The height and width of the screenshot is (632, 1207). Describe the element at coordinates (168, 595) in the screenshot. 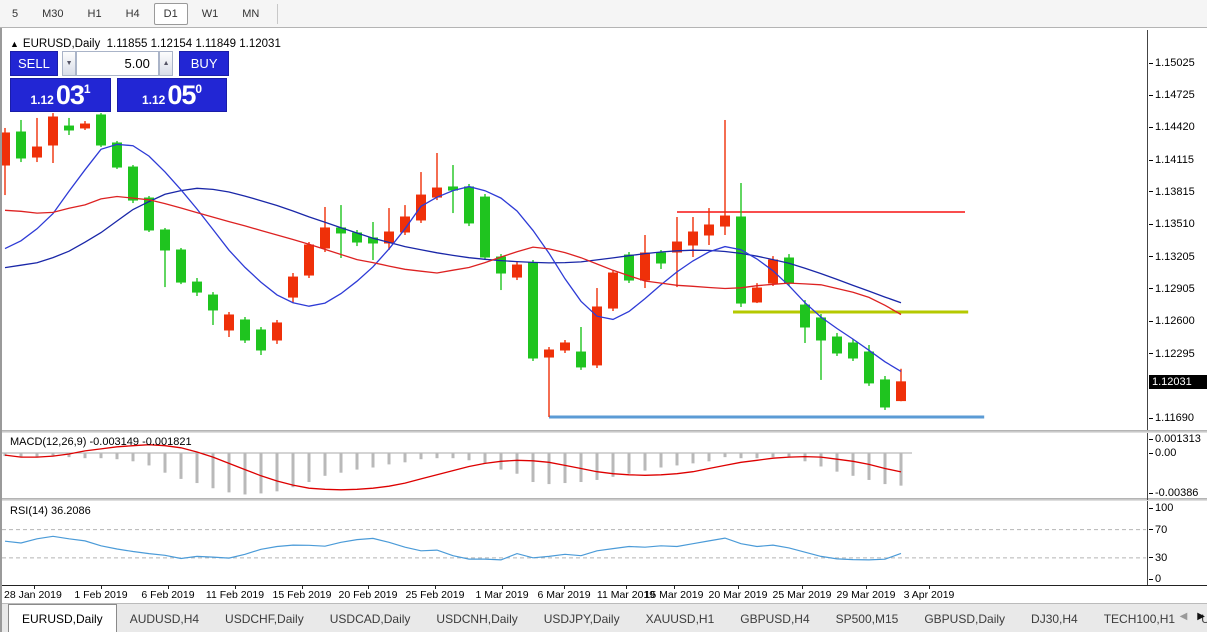

I see `date-axis-label: 6 Feb 2019` at that location.